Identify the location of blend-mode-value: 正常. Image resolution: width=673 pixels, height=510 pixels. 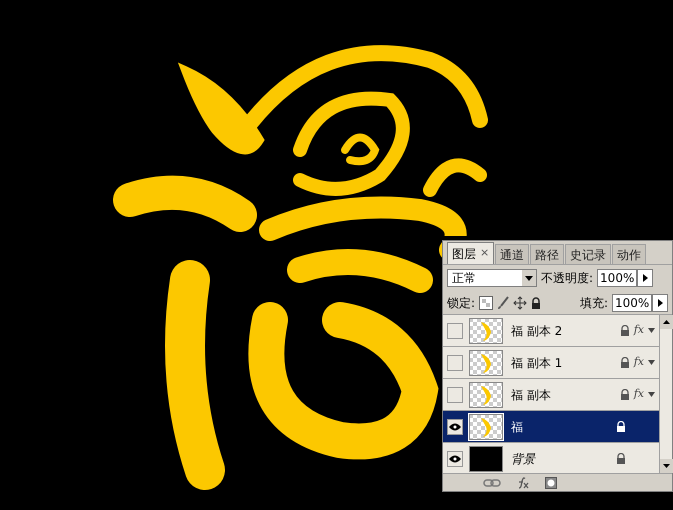
(464, 278).